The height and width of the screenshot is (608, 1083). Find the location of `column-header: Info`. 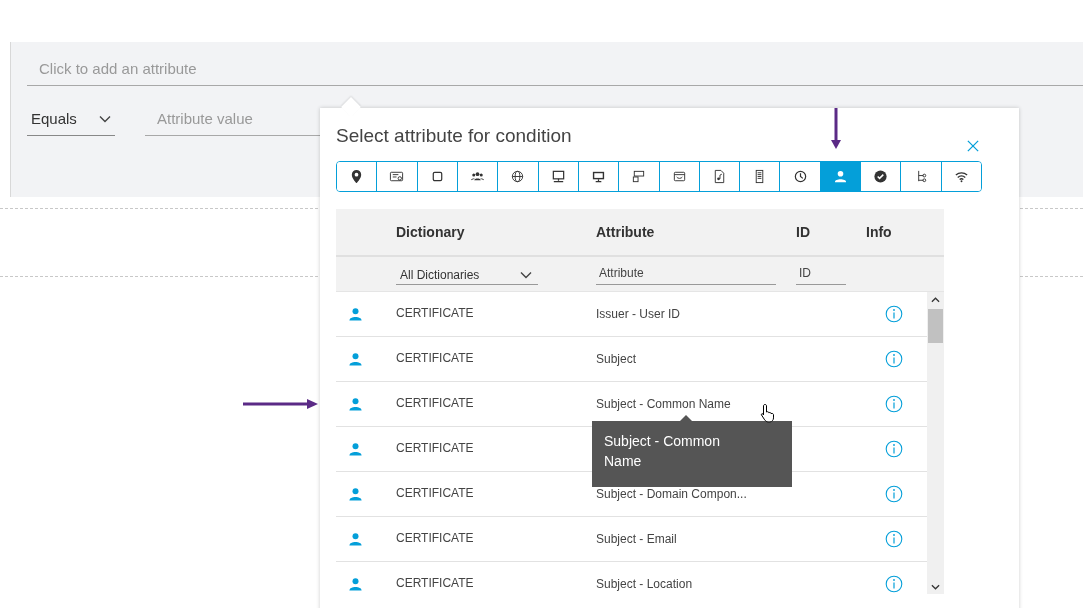

column-header: Info is located at coordinates (879, 232).